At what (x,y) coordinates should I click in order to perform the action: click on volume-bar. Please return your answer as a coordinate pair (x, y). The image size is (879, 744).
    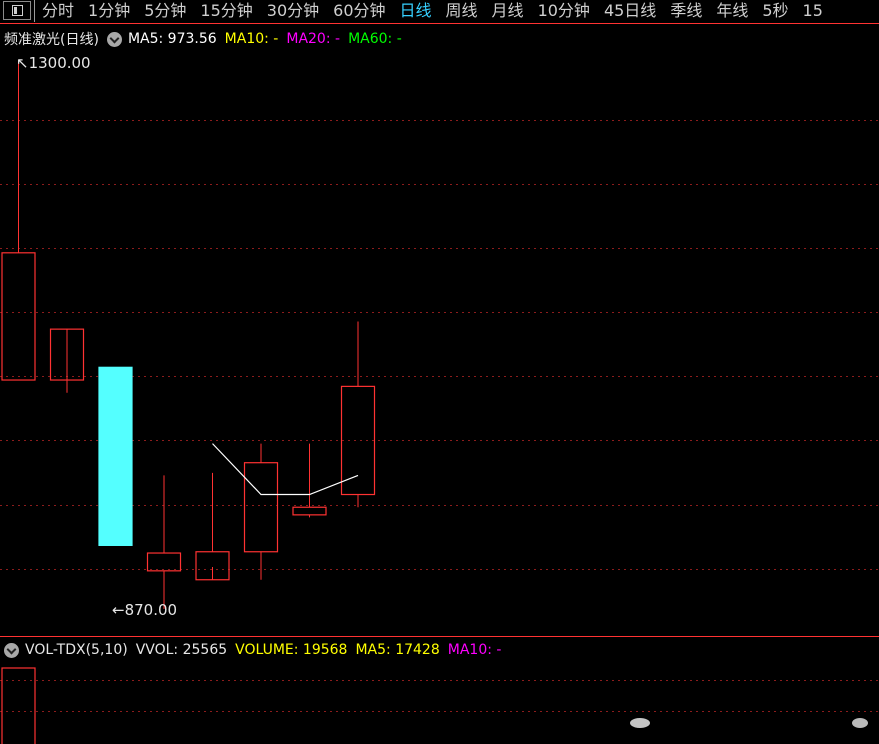
    Looking at the image, I should click on (18, 705).